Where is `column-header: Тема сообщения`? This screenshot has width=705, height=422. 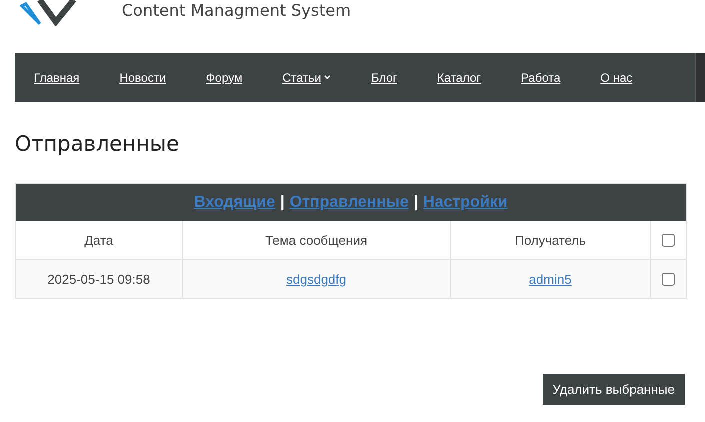
column-header: Тема сообщения is located at coordinates (317, 240).